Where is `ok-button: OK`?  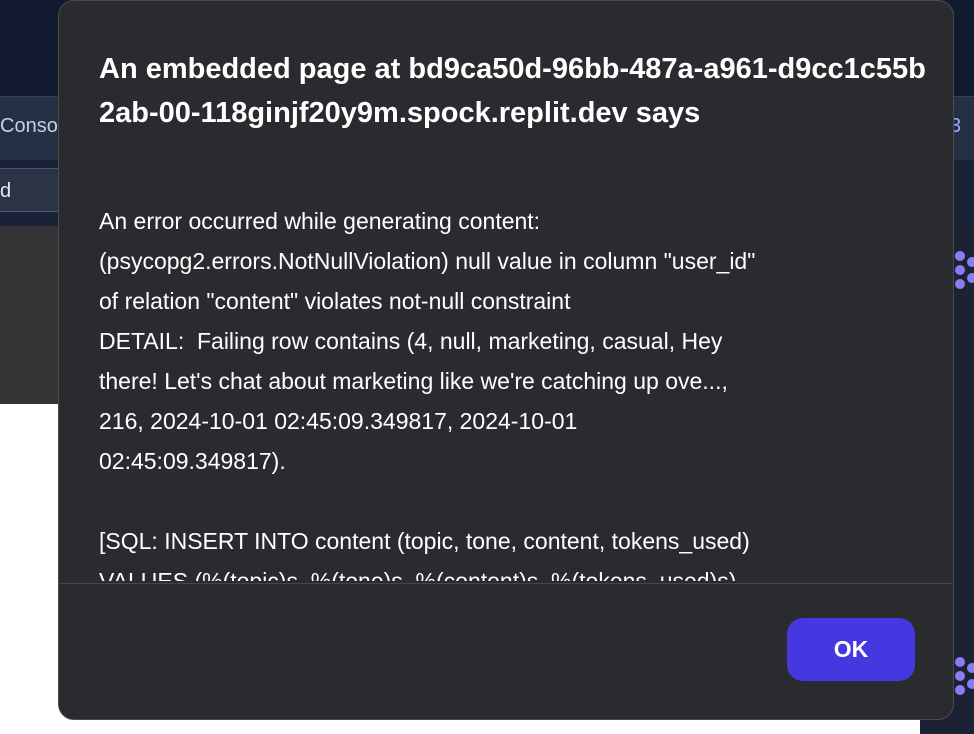 ok-button: OK is located at coordinates (851, 649).